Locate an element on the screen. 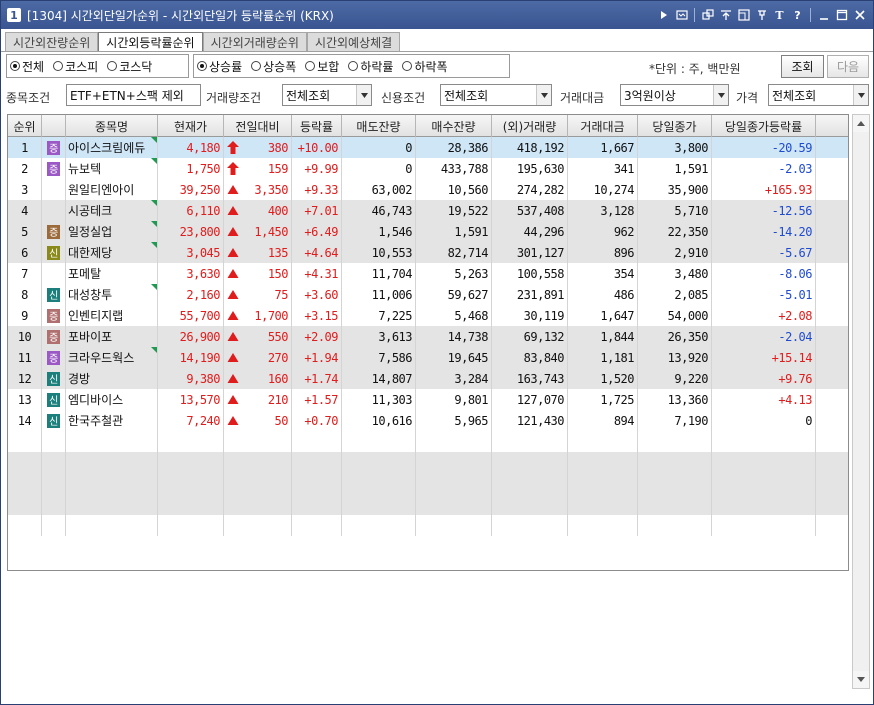  sort-radio-rise-amount: 상승폭 is located at coordinates (273, 66).